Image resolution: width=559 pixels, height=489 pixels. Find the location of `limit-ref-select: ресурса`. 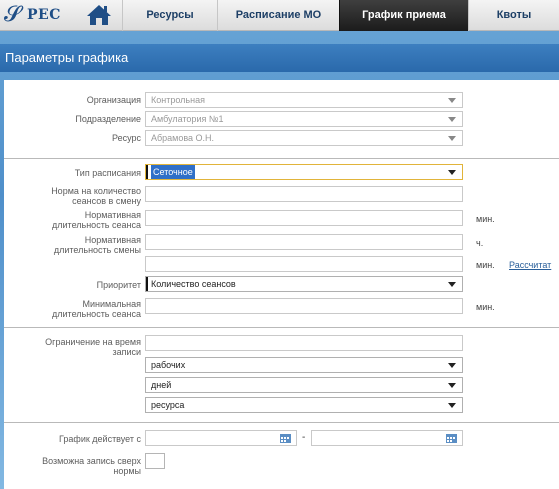

limit-ref-select: ресурса is located at coordinates (304, 405).